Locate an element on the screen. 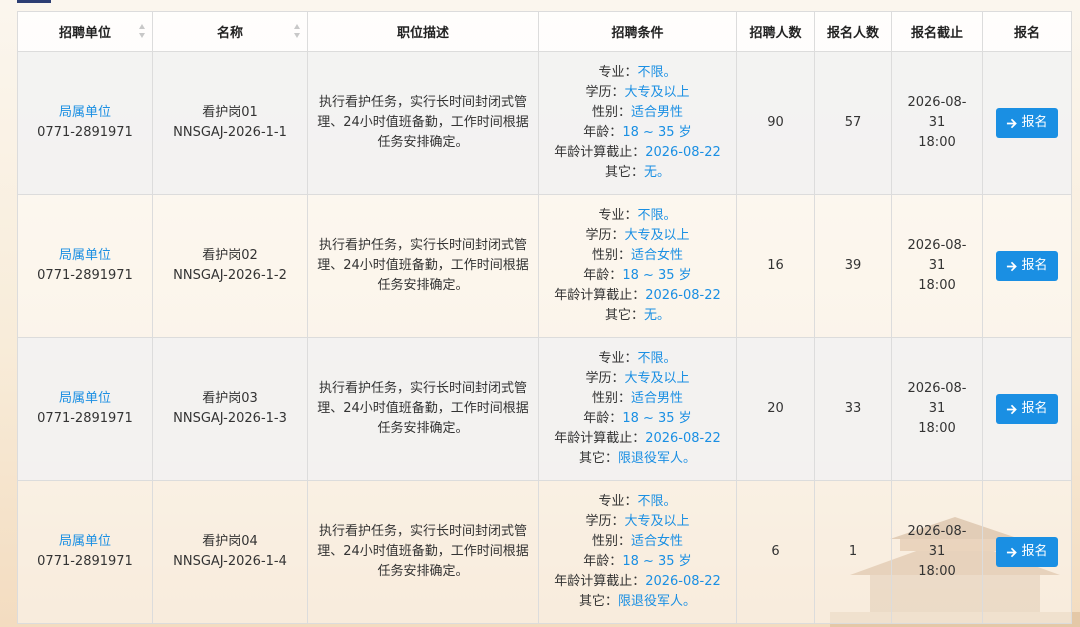  job-title: 看护岗02 is located at coordinates (230, 255).